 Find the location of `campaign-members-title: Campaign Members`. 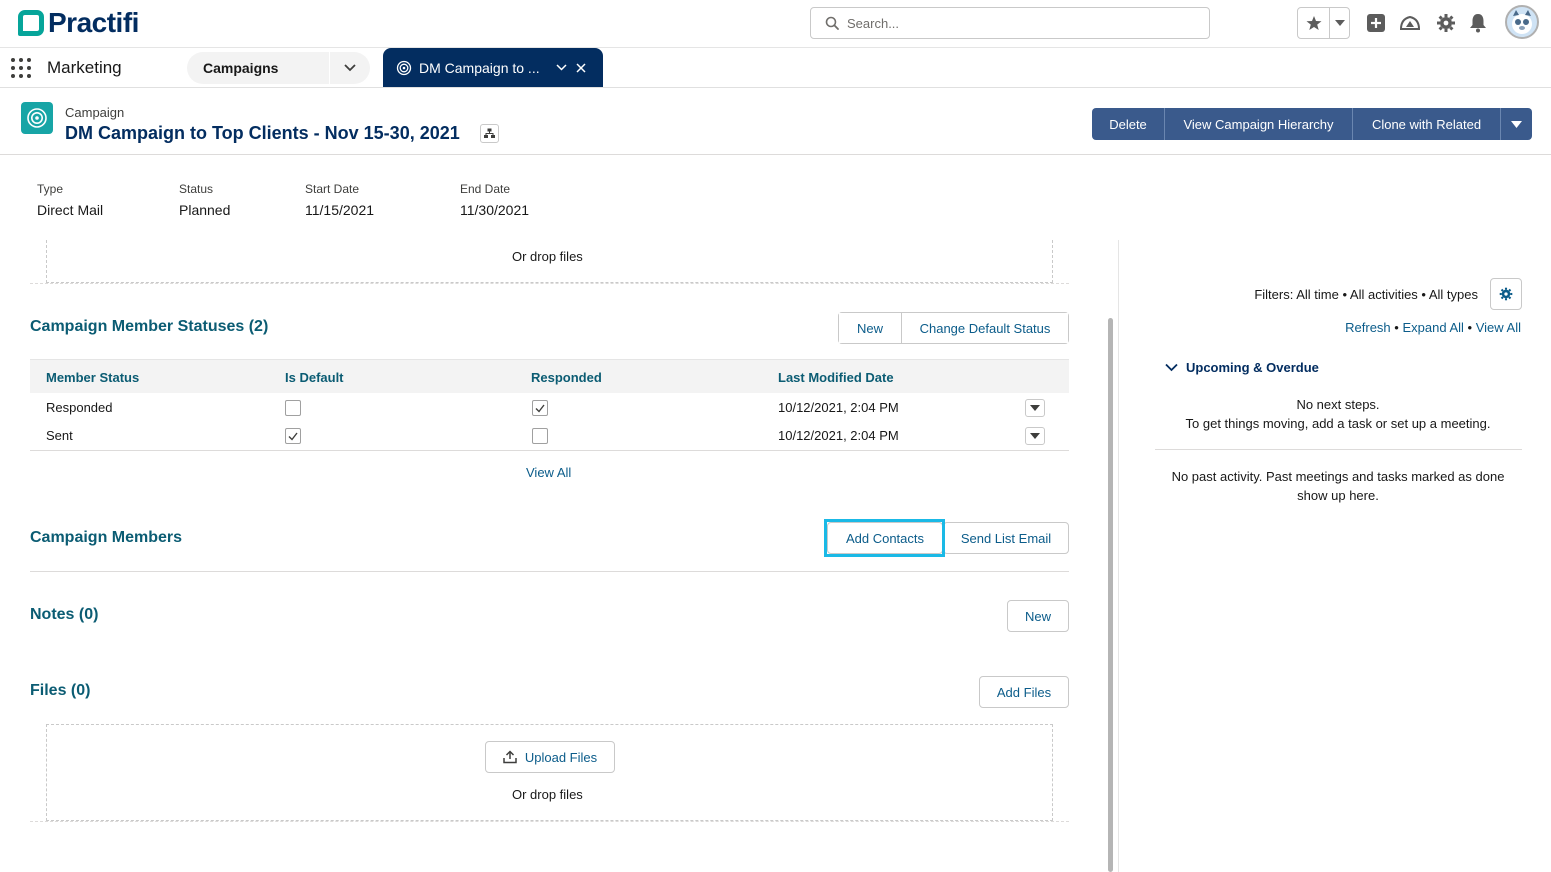

campaign-members-title: Campaign Members is located at coordinates (106, 538).